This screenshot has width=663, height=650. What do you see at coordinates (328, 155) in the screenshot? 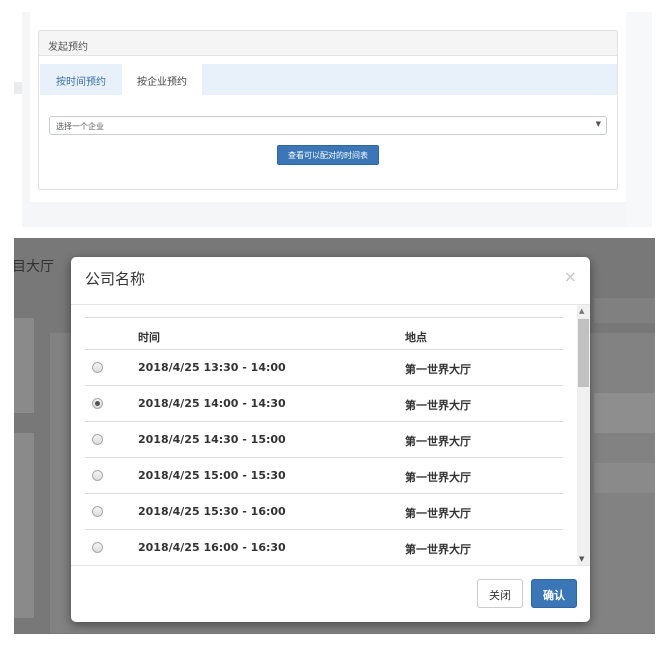
I see `view-matching-schedule-button: 查看可以配对的时间表` at bounding box center [328, 155].